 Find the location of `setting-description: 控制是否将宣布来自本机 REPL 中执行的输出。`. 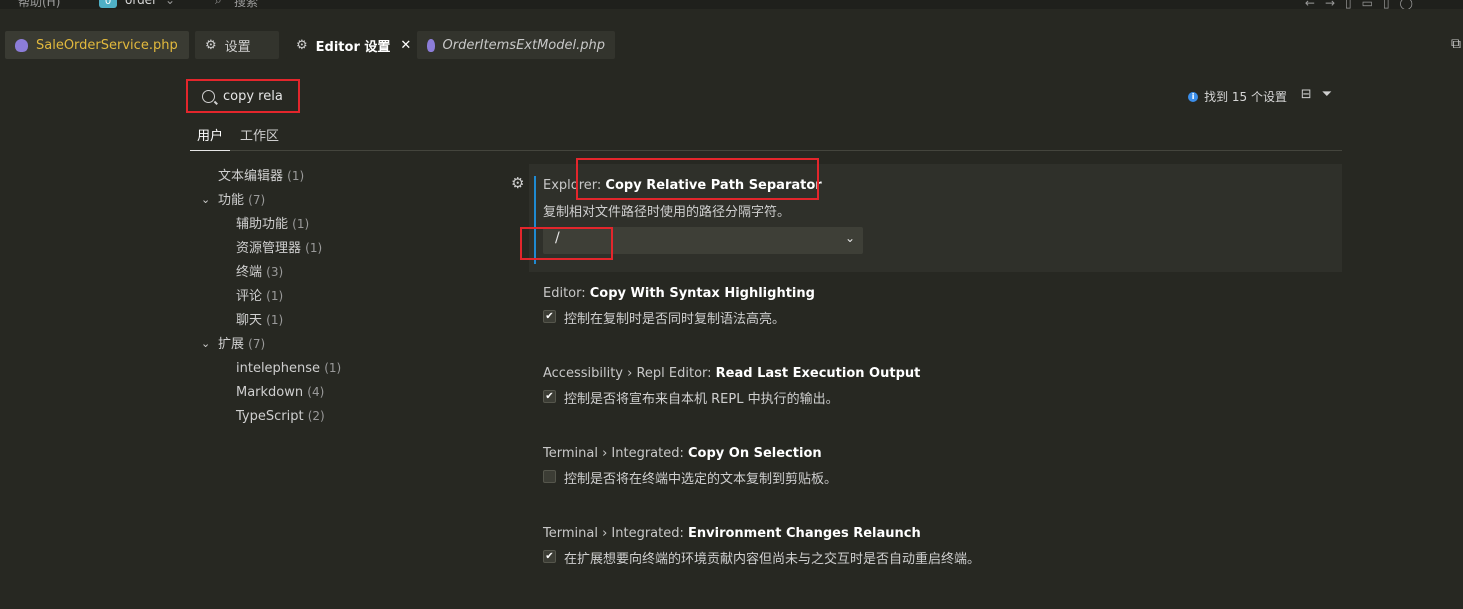

setting-description: 控制是否将宣布来自本机 REPL 中执行的输出。 is located at coordinates (701, 399).